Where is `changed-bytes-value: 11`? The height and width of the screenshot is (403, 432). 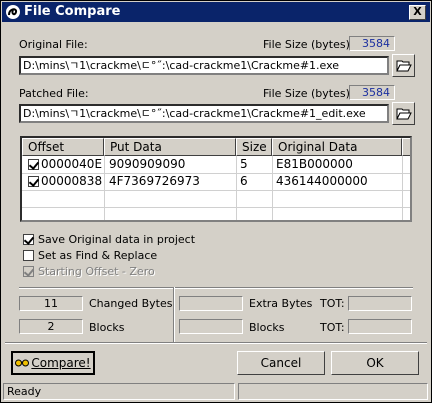
changed-bytes-value: 11 is located at coordinates (51, 303).